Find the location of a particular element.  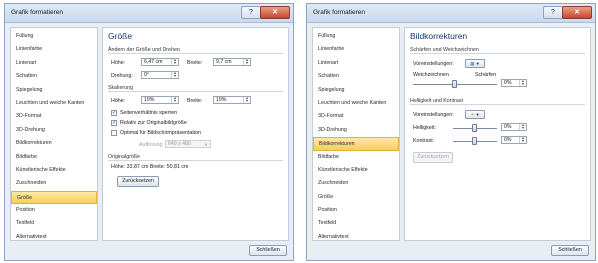

brightness-presets-dropdown: ☀ ▼ is located at coordinates (475, 114).